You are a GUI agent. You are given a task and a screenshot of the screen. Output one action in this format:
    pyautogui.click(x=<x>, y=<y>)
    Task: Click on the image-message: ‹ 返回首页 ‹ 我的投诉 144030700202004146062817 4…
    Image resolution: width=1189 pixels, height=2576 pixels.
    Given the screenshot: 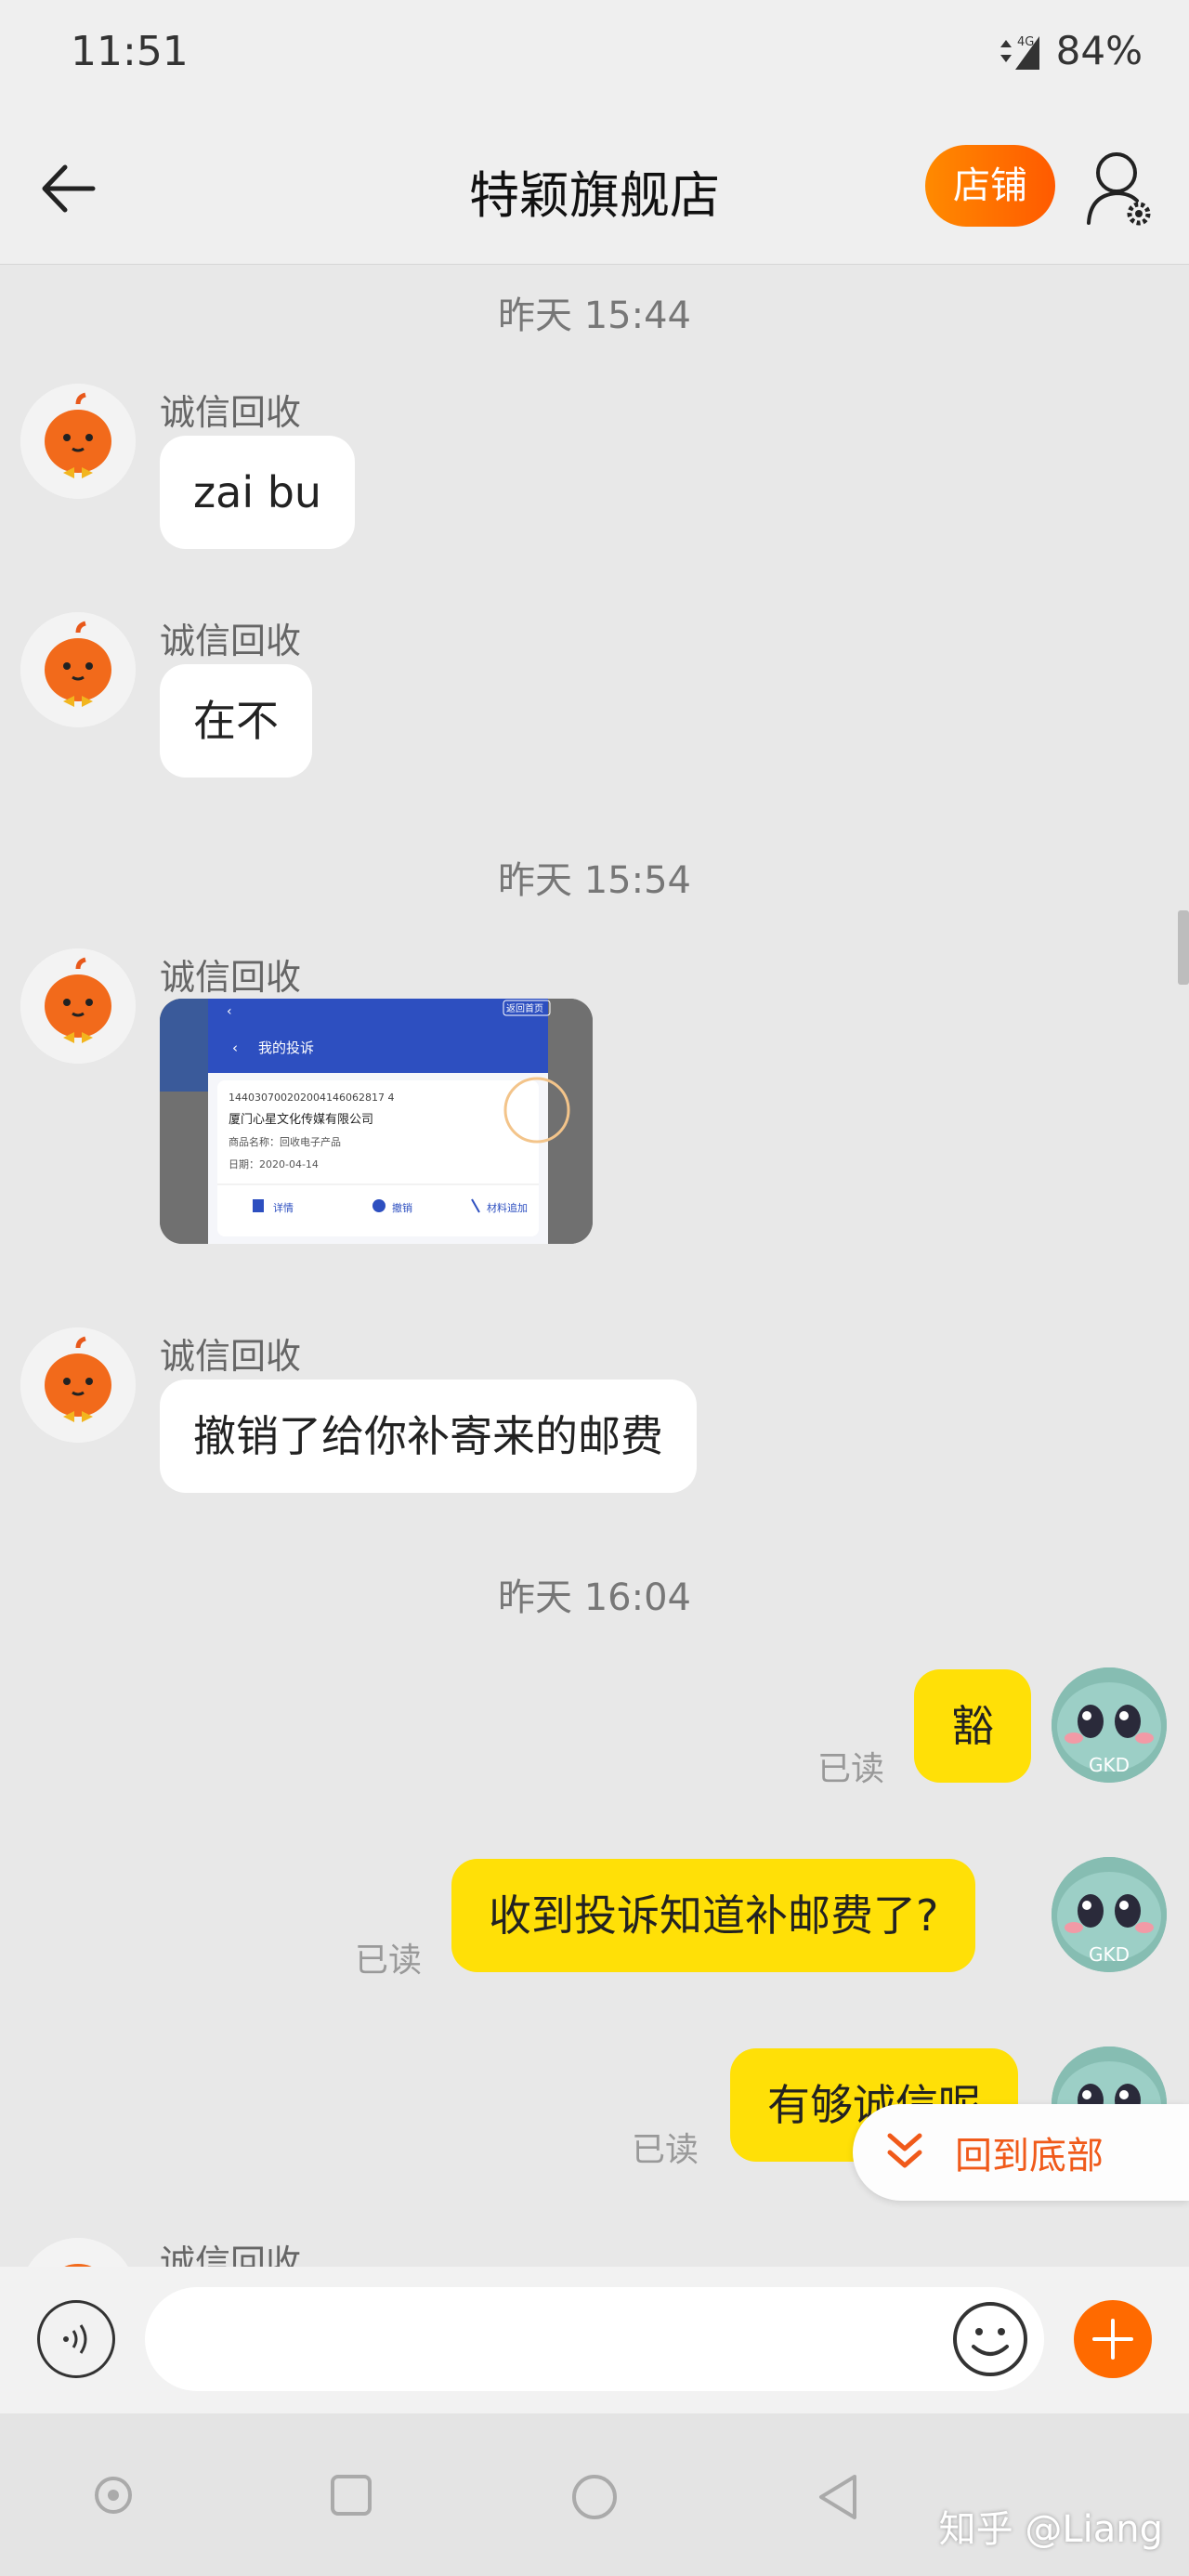 What is the action you would take?
    pyautogui.click(x=377, y=1122)
    